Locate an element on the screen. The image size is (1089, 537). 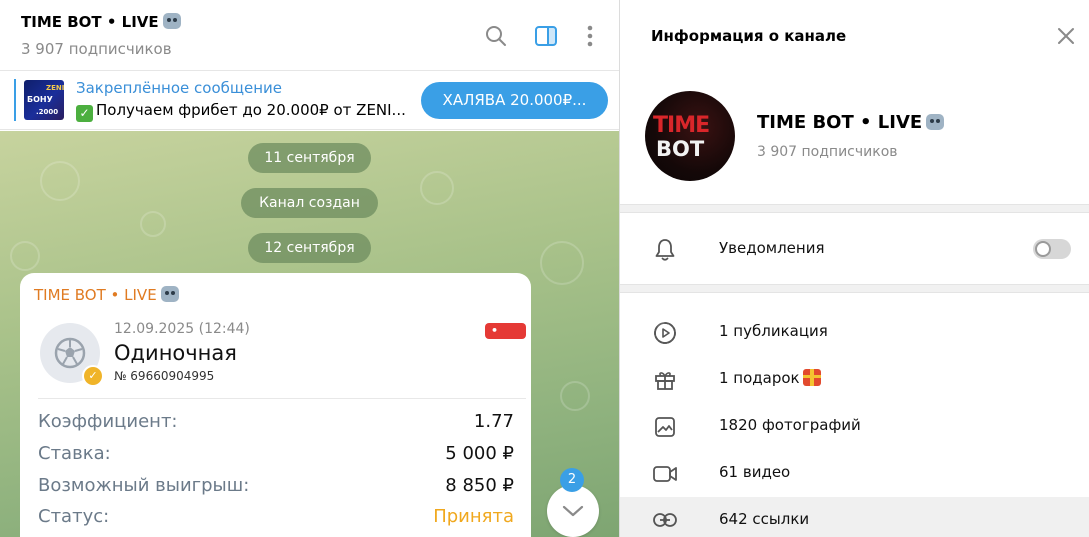
pinned-thumbnail: ZENI БОНУ .2000 is located at coordinates (44, 100).